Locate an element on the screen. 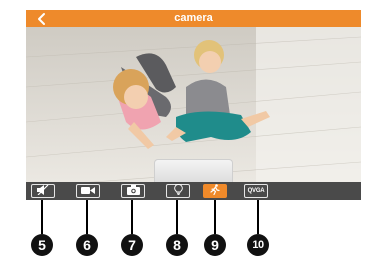  callout-badge-6: 6 is located at coordinates (87, 245).